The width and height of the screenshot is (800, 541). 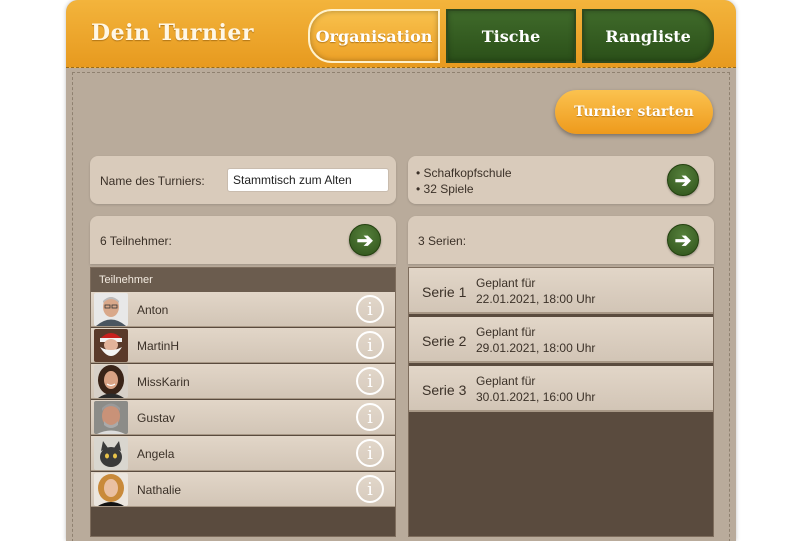 What do you see at coordinates (444, 390) in the screenshot?
I see `series-name: Serie 3` at bounding box center [444, 390].